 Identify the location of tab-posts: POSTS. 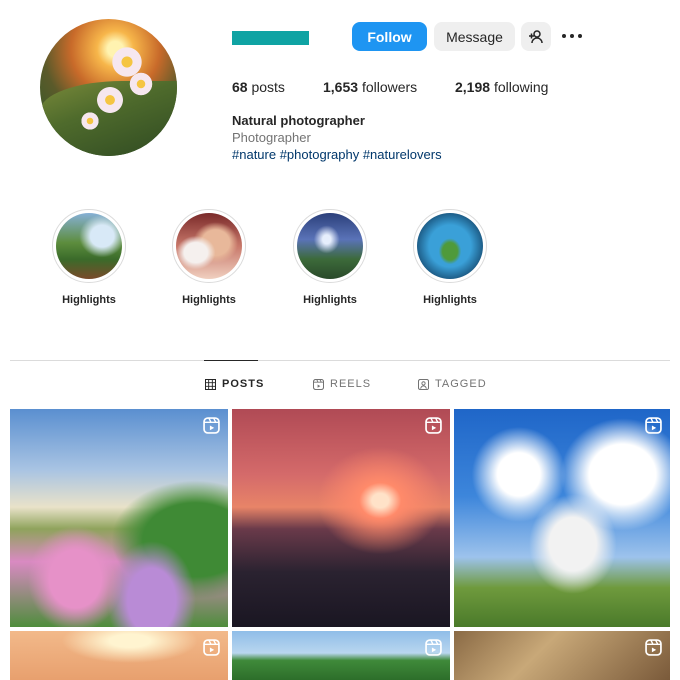
(234, 384).